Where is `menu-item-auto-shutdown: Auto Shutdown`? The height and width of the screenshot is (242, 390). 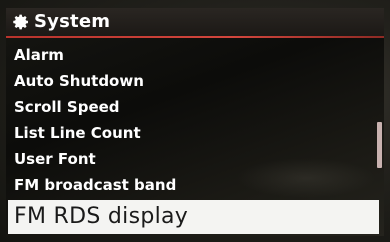 menu-item-auto-shutdown: Auto Shutdown is located at coordinates (190, 81).